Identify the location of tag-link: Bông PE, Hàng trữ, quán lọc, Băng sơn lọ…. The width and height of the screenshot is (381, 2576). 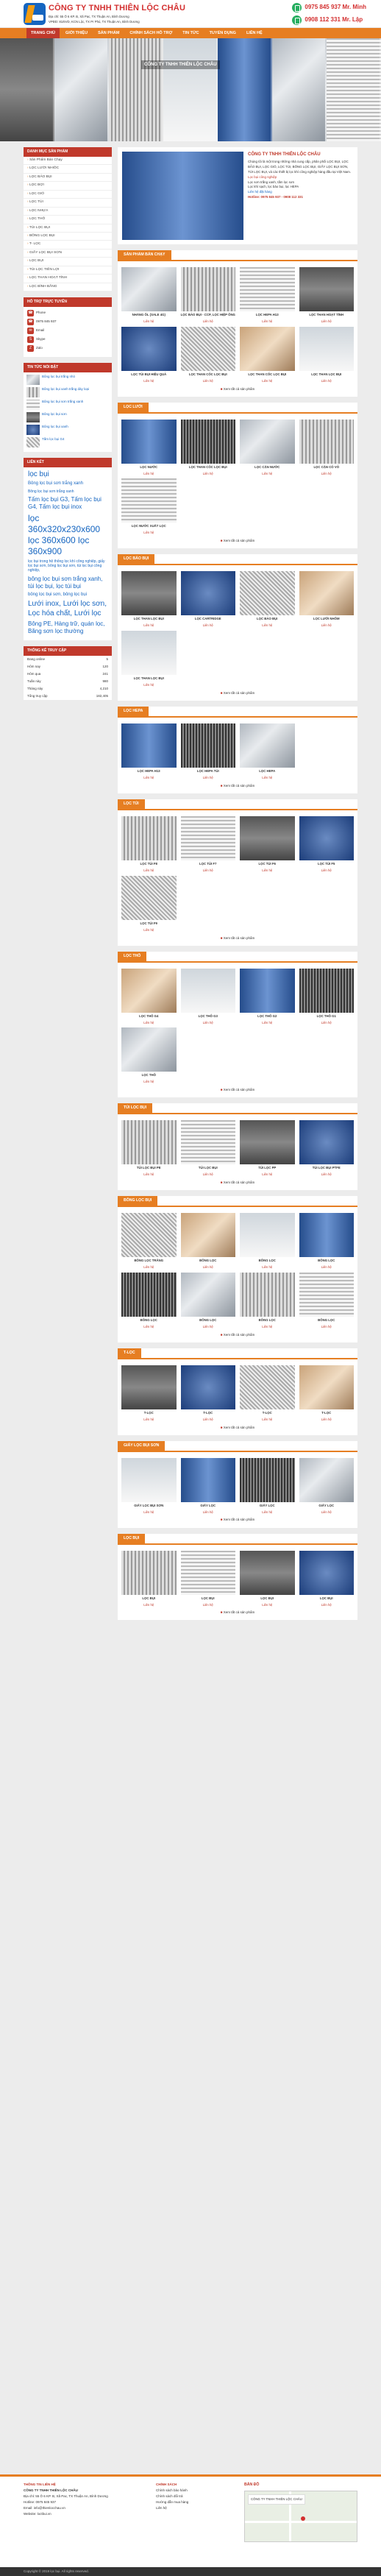
(67, 627).